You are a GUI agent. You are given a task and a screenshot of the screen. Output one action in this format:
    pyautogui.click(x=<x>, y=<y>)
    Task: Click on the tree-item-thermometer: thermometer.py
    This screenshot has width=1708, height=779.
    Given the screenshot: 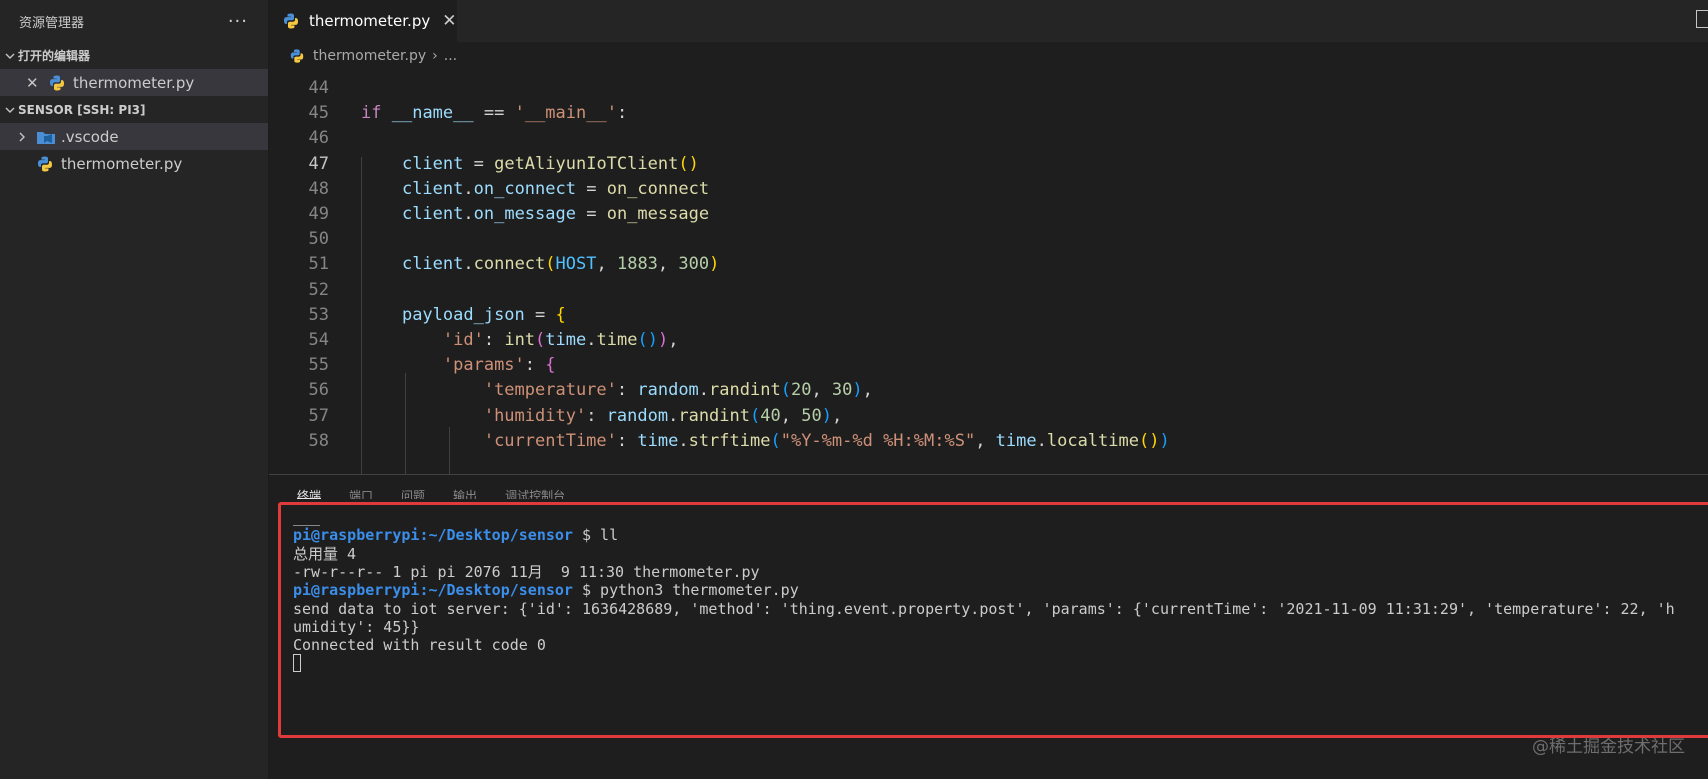 What is the action you would take?
    pyautogui.click(x=134, y=163)
    